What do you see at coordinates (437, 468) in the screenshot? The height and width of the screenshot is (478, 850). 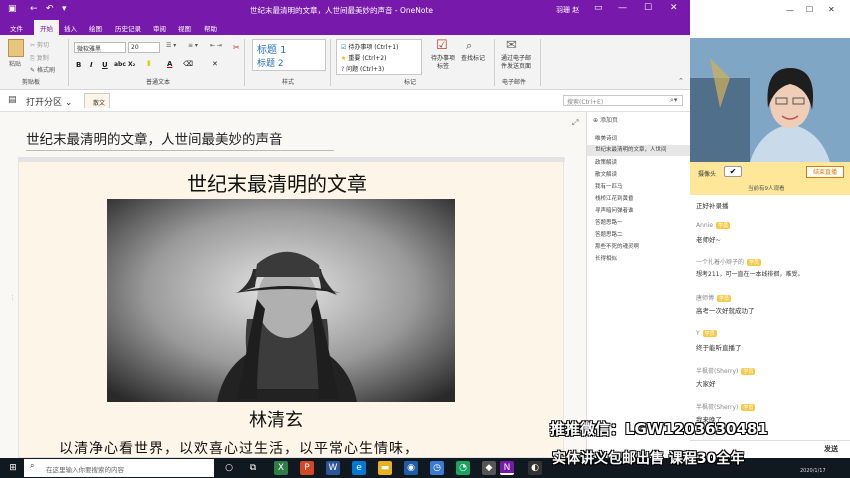 I see `clock-app-icon: ◷` at bounding box center [437, 468].